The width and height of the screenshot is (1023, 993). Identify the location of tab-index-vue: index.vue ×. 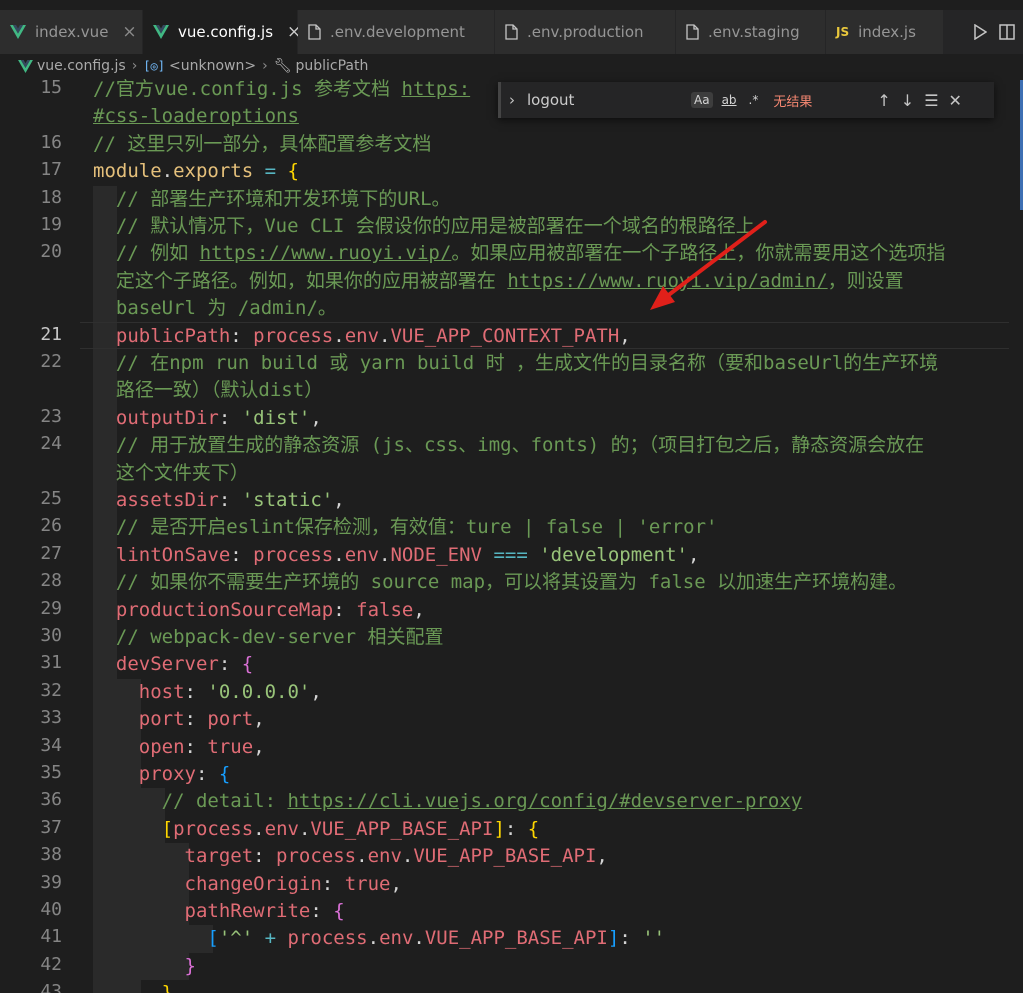
(71, 32).